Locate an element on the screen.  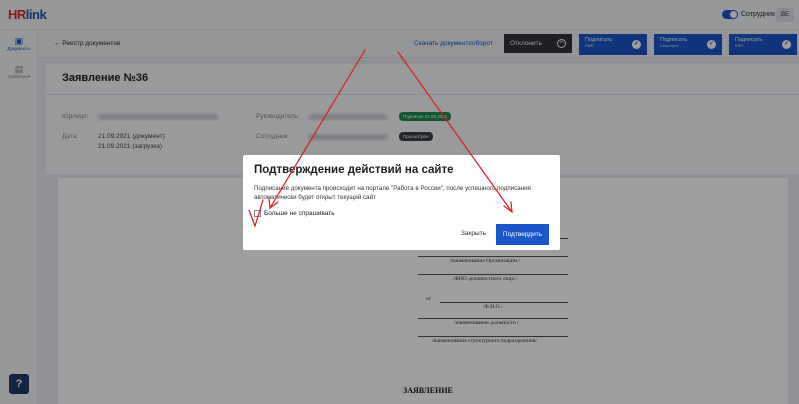
dont-ask-checkbox is located at coordinates (257, 213).